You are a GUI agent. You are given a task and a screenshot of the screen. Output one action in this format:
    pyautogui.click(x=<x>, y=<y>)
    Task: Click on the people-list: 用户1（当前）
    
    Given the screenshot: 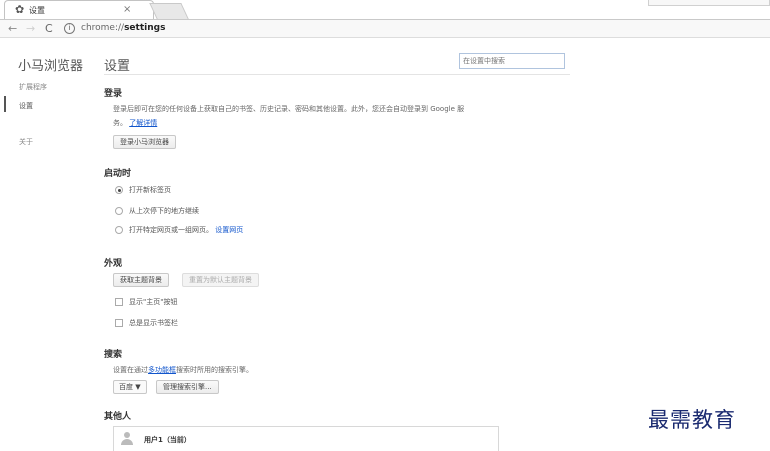 What is the action you would take?
    pyautogui.click(x=306, y=438)
    